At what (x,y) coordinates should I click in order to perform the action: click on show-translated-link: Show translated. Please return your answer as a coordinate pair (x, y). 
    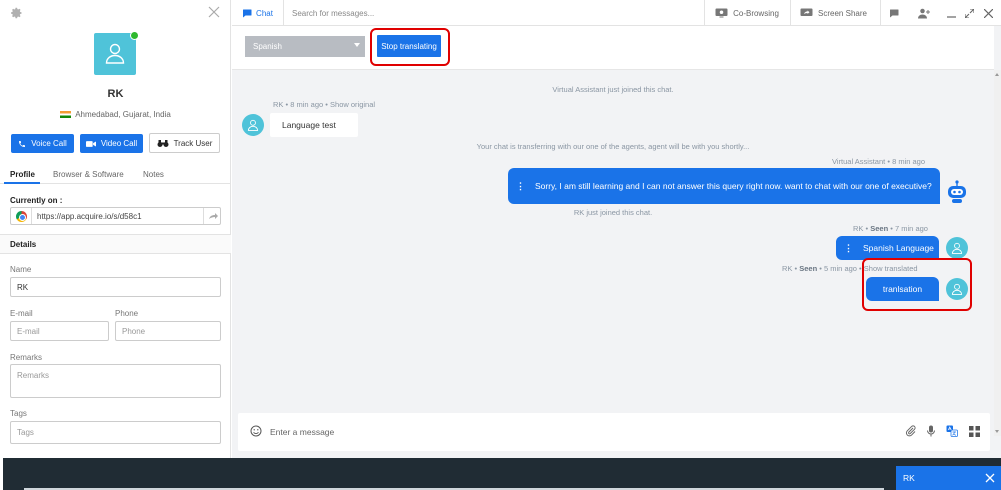
    Looking at the image, I should click on (891, 268).